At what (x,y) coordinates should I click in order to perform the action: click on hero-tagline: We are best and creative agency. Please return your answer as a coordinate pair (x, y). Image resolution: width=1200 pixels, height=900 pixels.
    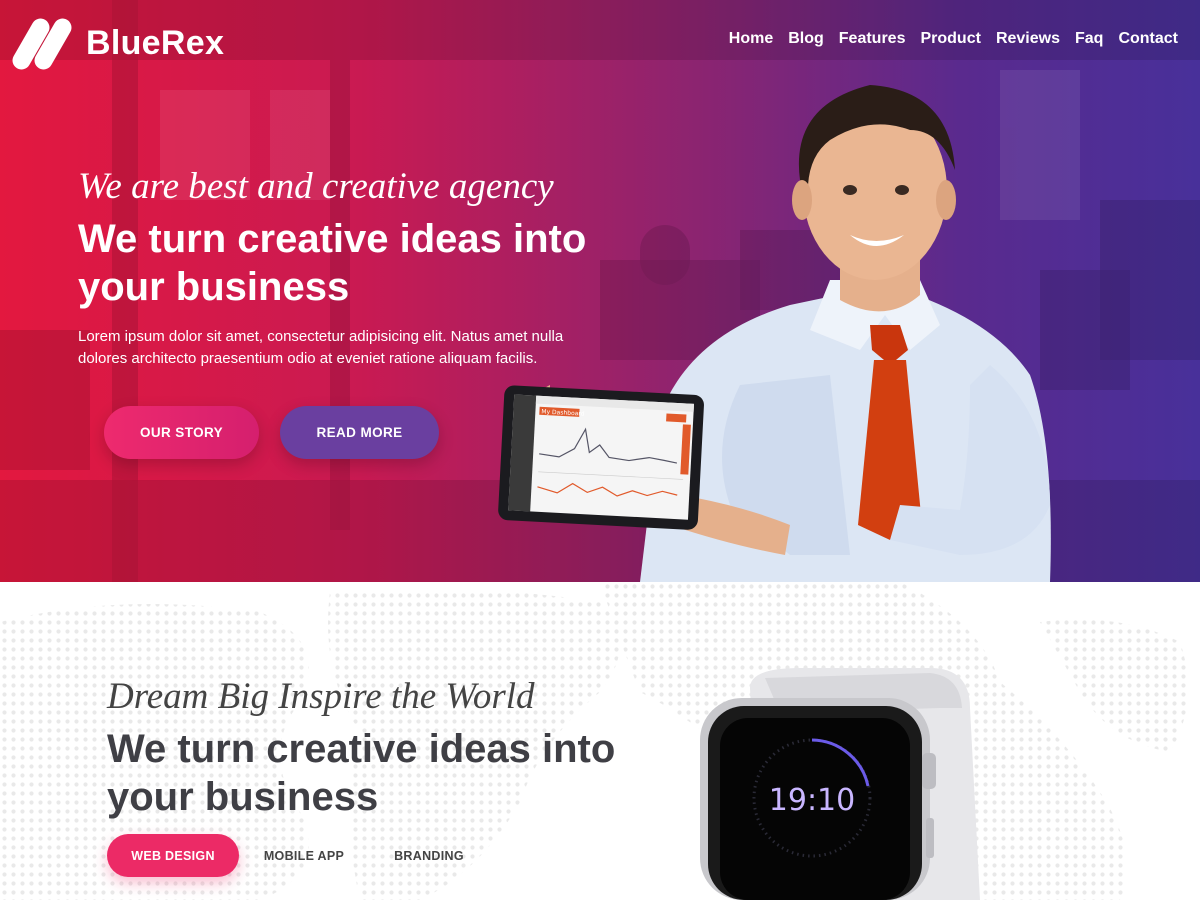
    Looking at the image, I should click on (316, 186).